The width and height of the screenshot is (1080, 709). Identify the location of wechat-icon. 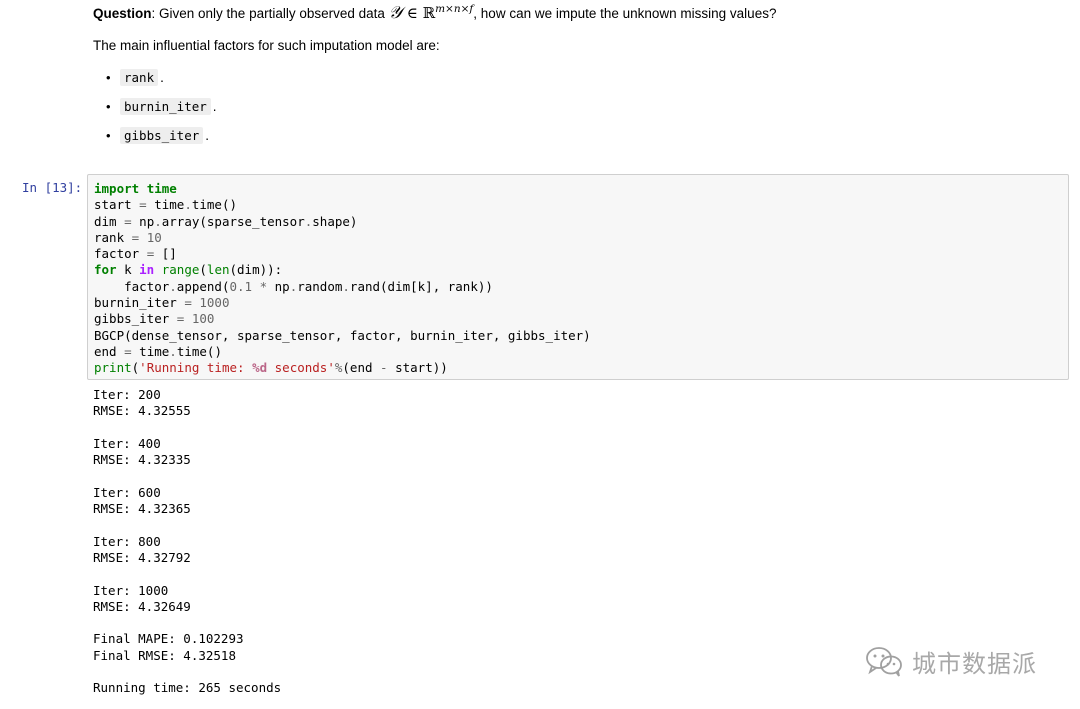
(884, 661).